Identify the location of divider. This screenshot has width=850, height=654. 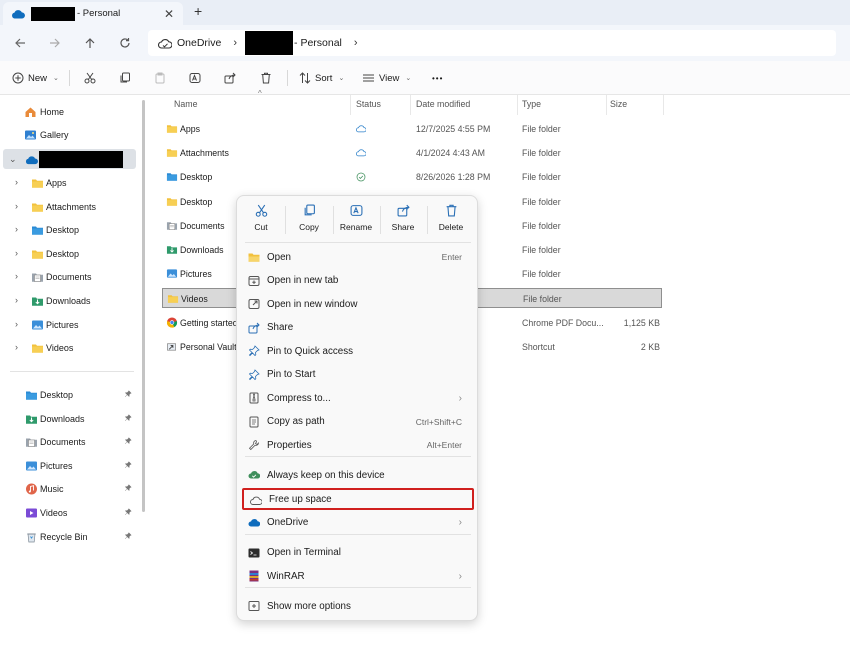
(285, 220).